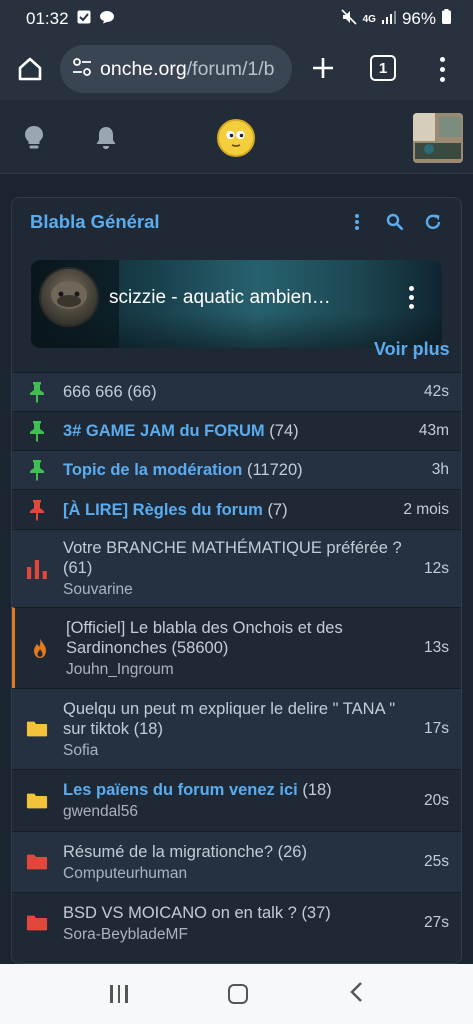 Image resolution: width=473 pixels, height=1024 pixels. I want to click on topic-title: Les païens du forum venez ici (18), so click(239, 790).